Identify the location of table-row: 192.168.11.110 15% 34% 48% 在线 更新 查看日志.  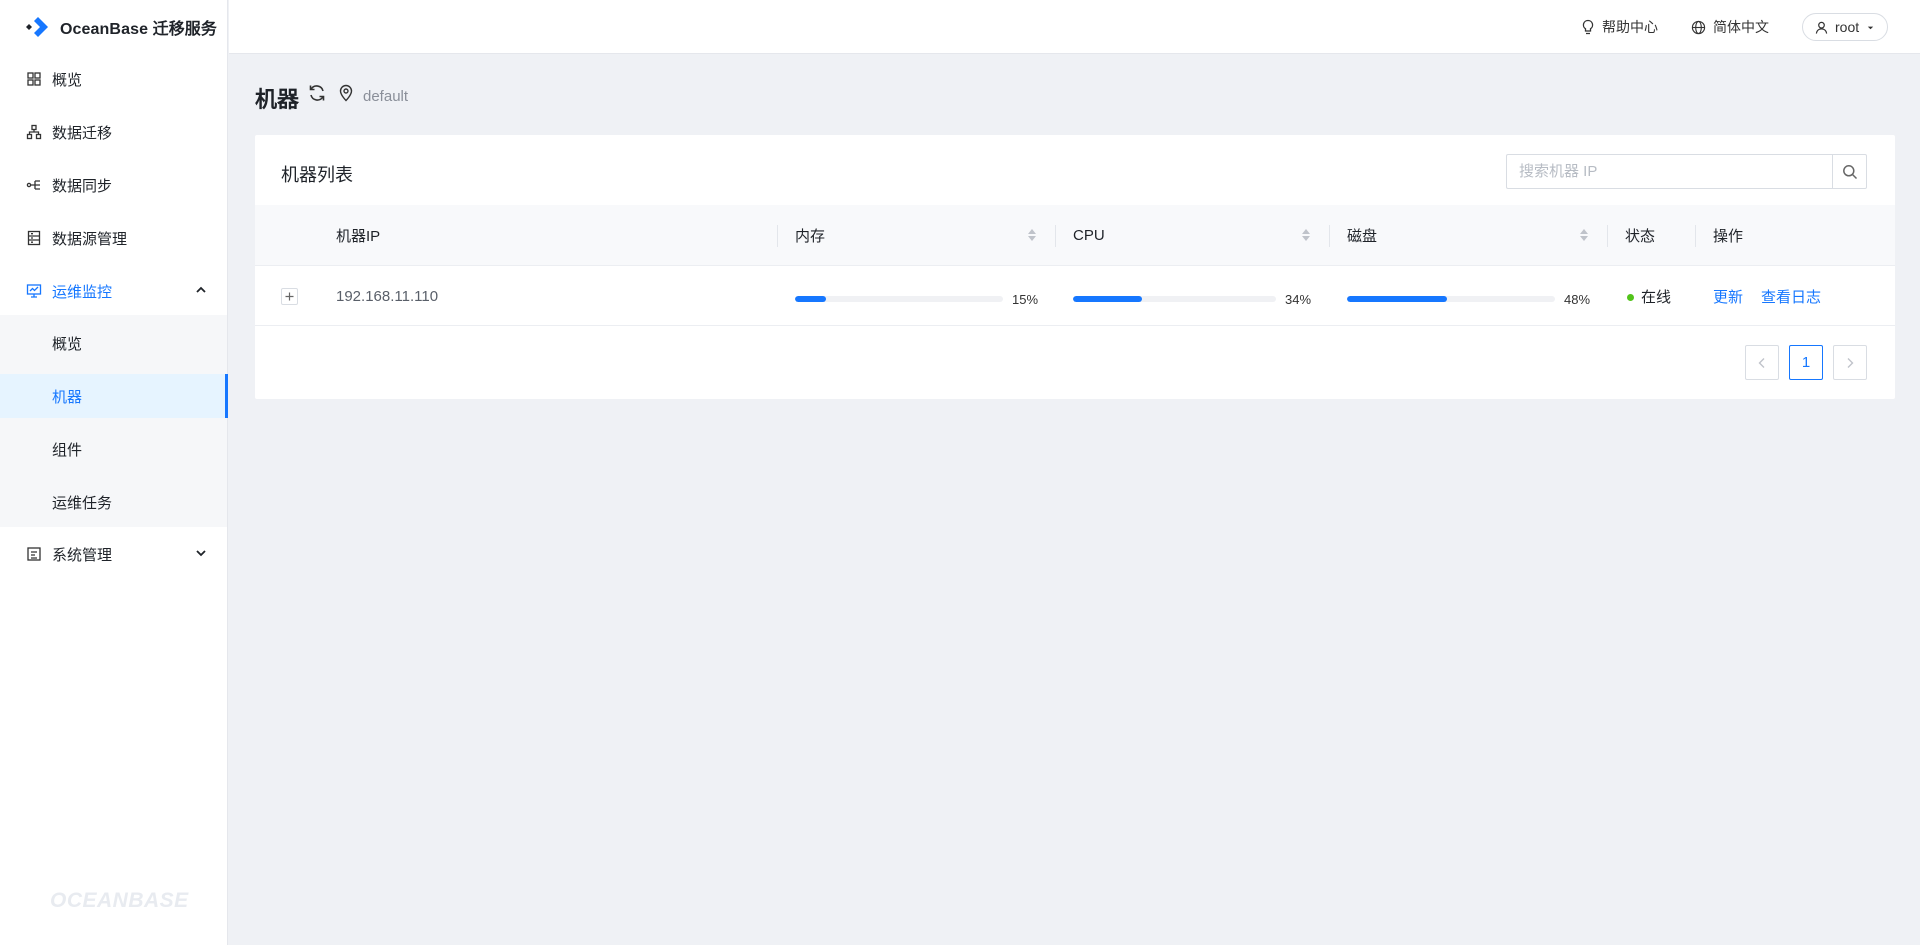
(1075, 296).